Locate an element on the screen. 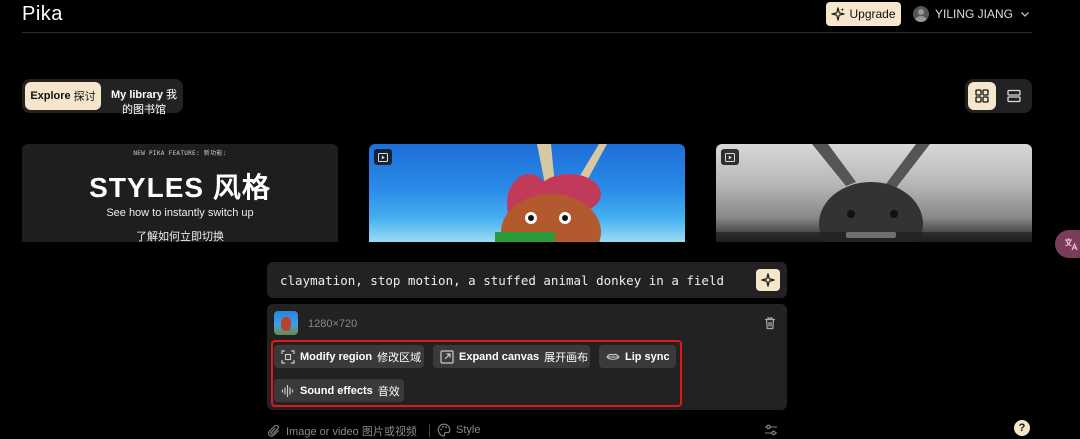 The image size is (1080, 439). bw-donkey-image is located at coordinates (874, 193).